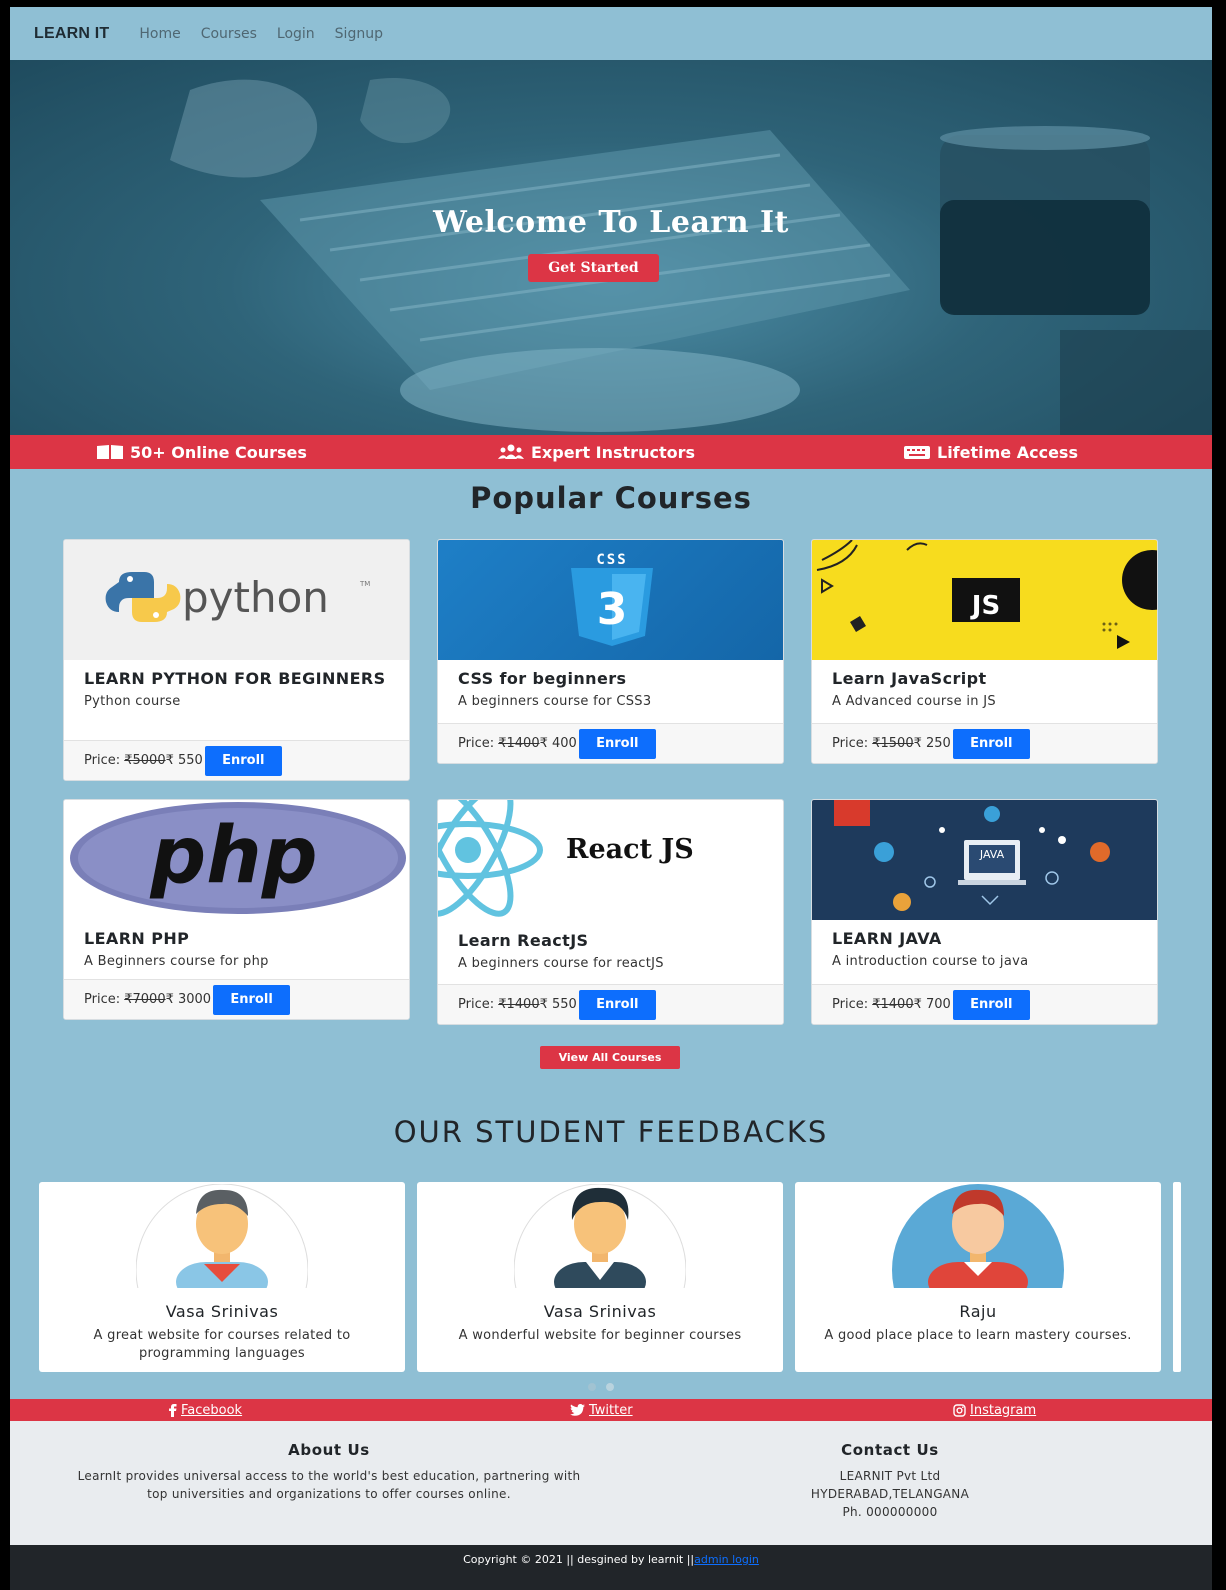 The height and width of the screenshot is (1590, 1226). What do you see at coordinates (890, 1450) in the screenshot?
I see `contact-us-title: Contact Us` at bounding box center [890, 1450].